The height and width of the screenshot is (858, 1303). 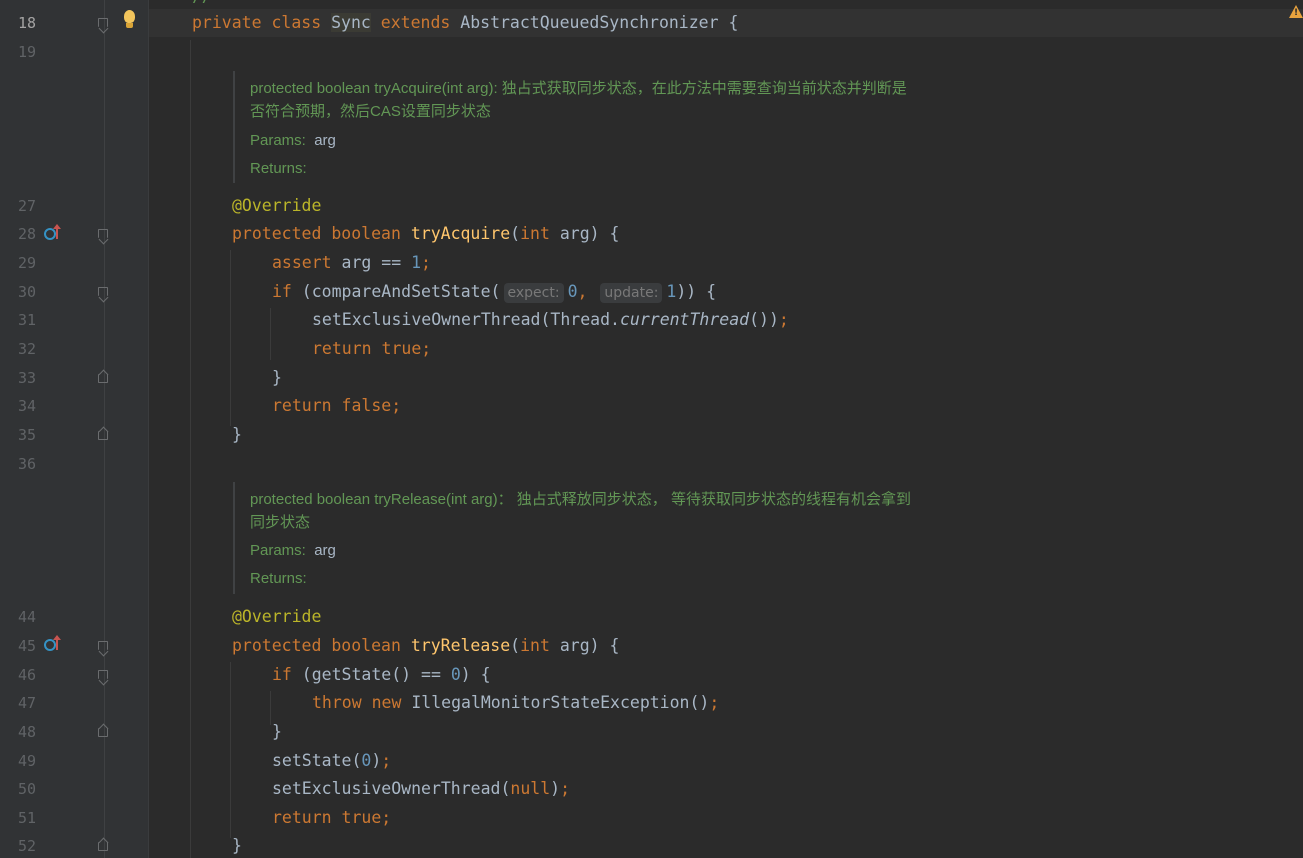 I want to click on line-number: 18, so click(x=18, y=23).